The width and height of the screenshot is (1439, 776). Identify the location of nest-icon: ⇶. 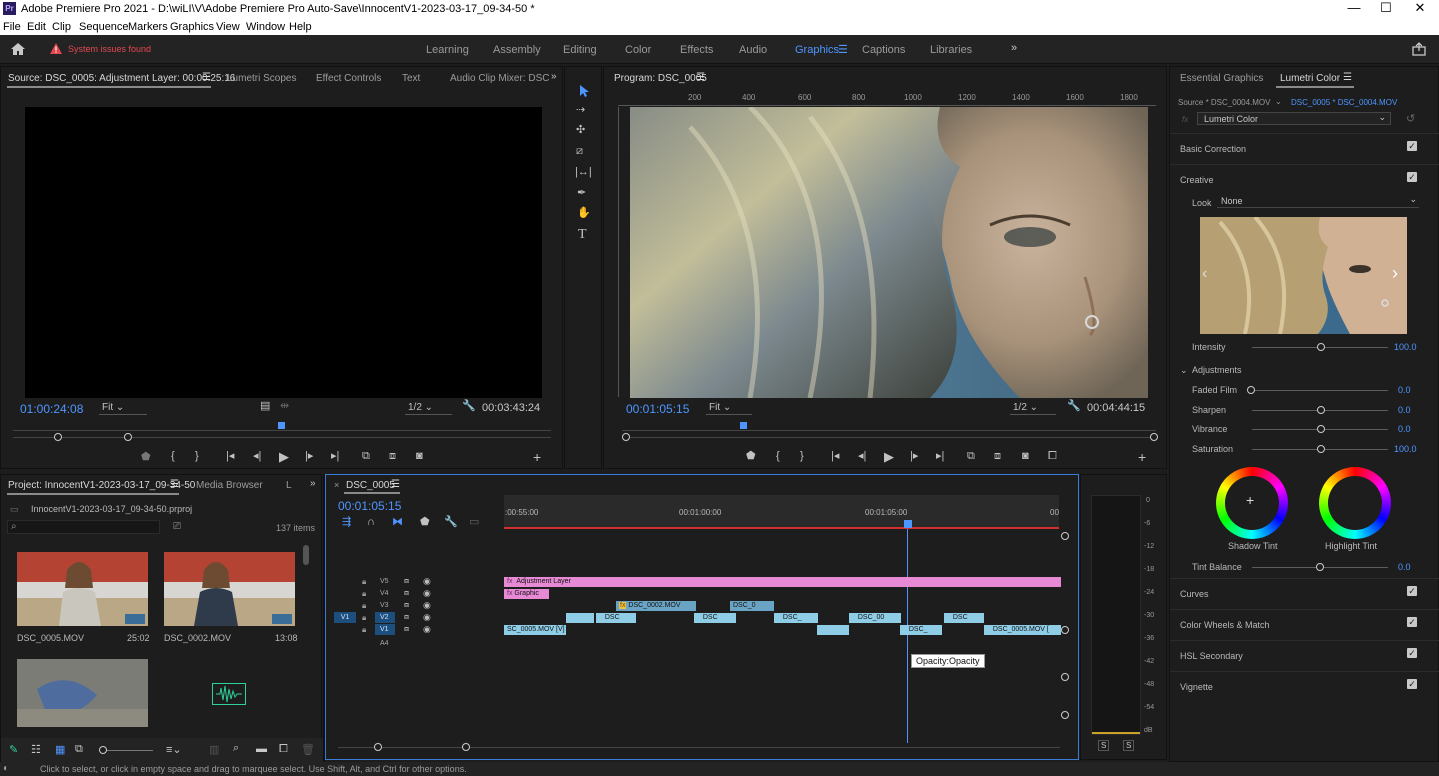
(346, 522).